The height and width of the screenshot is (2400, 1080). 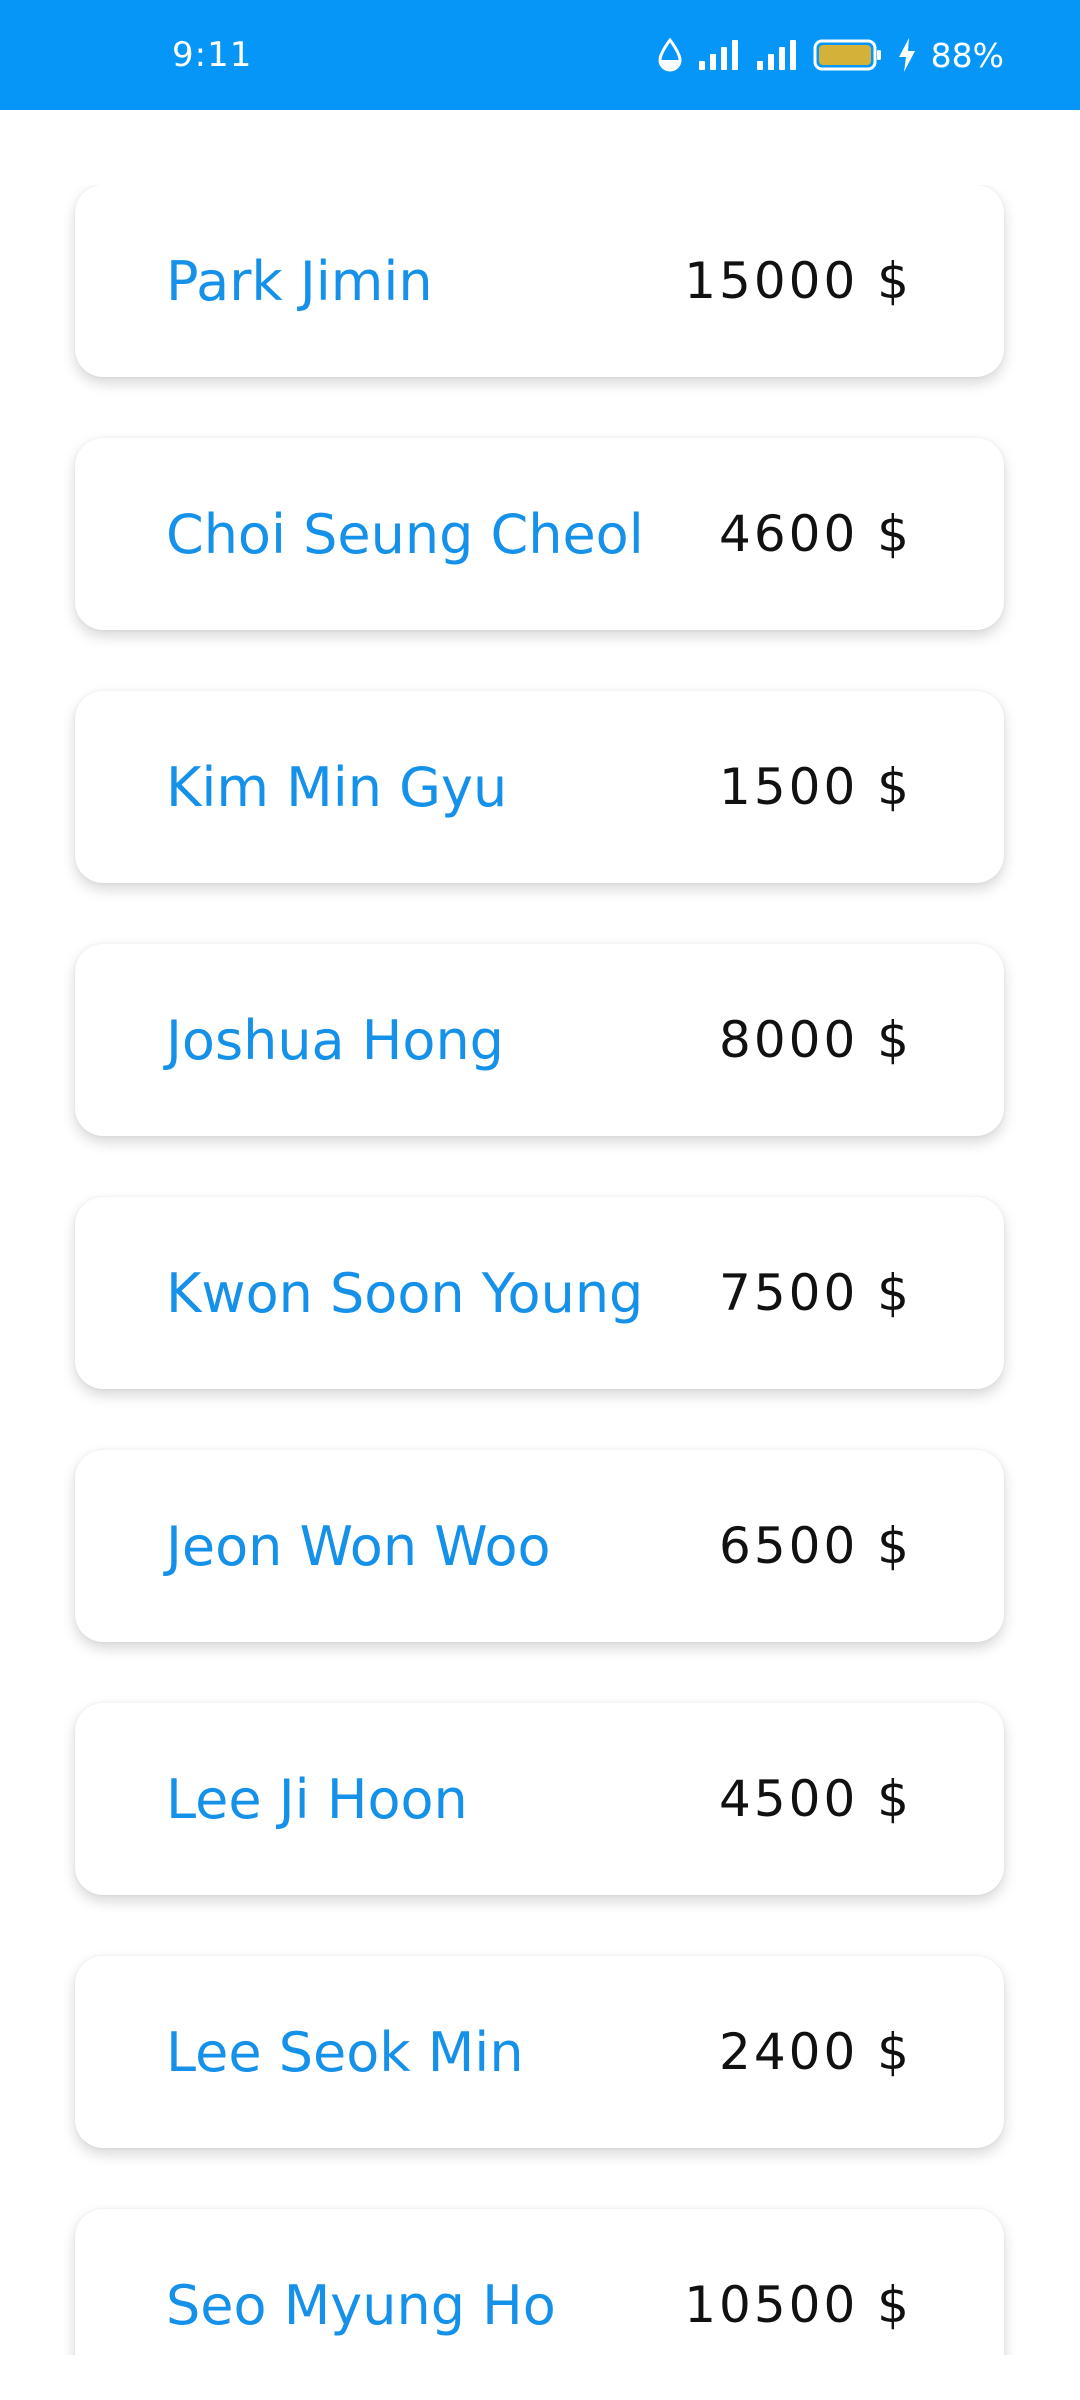 I want to click on list-item: Seo Myung Ho 10500 $, so click(x=539, y=2282).